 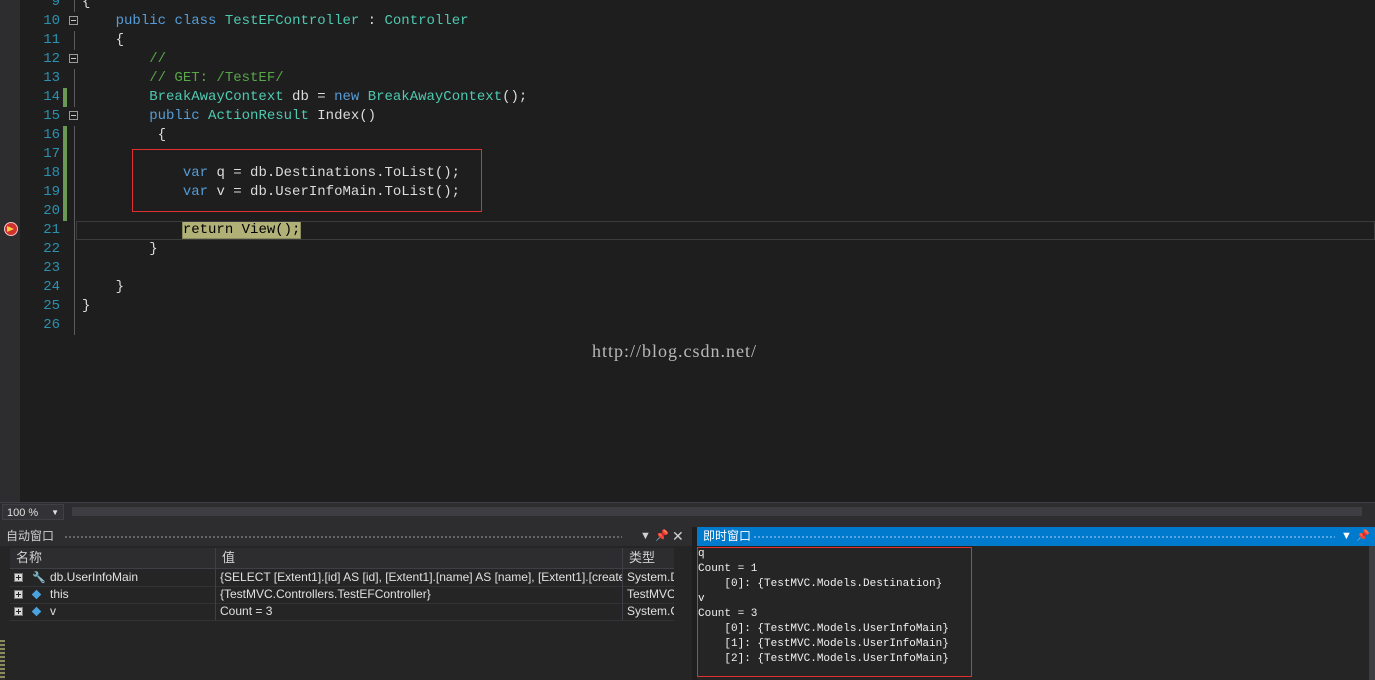 What do you see at coordinates (51, 154) in the screenshot?
I see `line-number: 17` at bounding box center [51, 154].